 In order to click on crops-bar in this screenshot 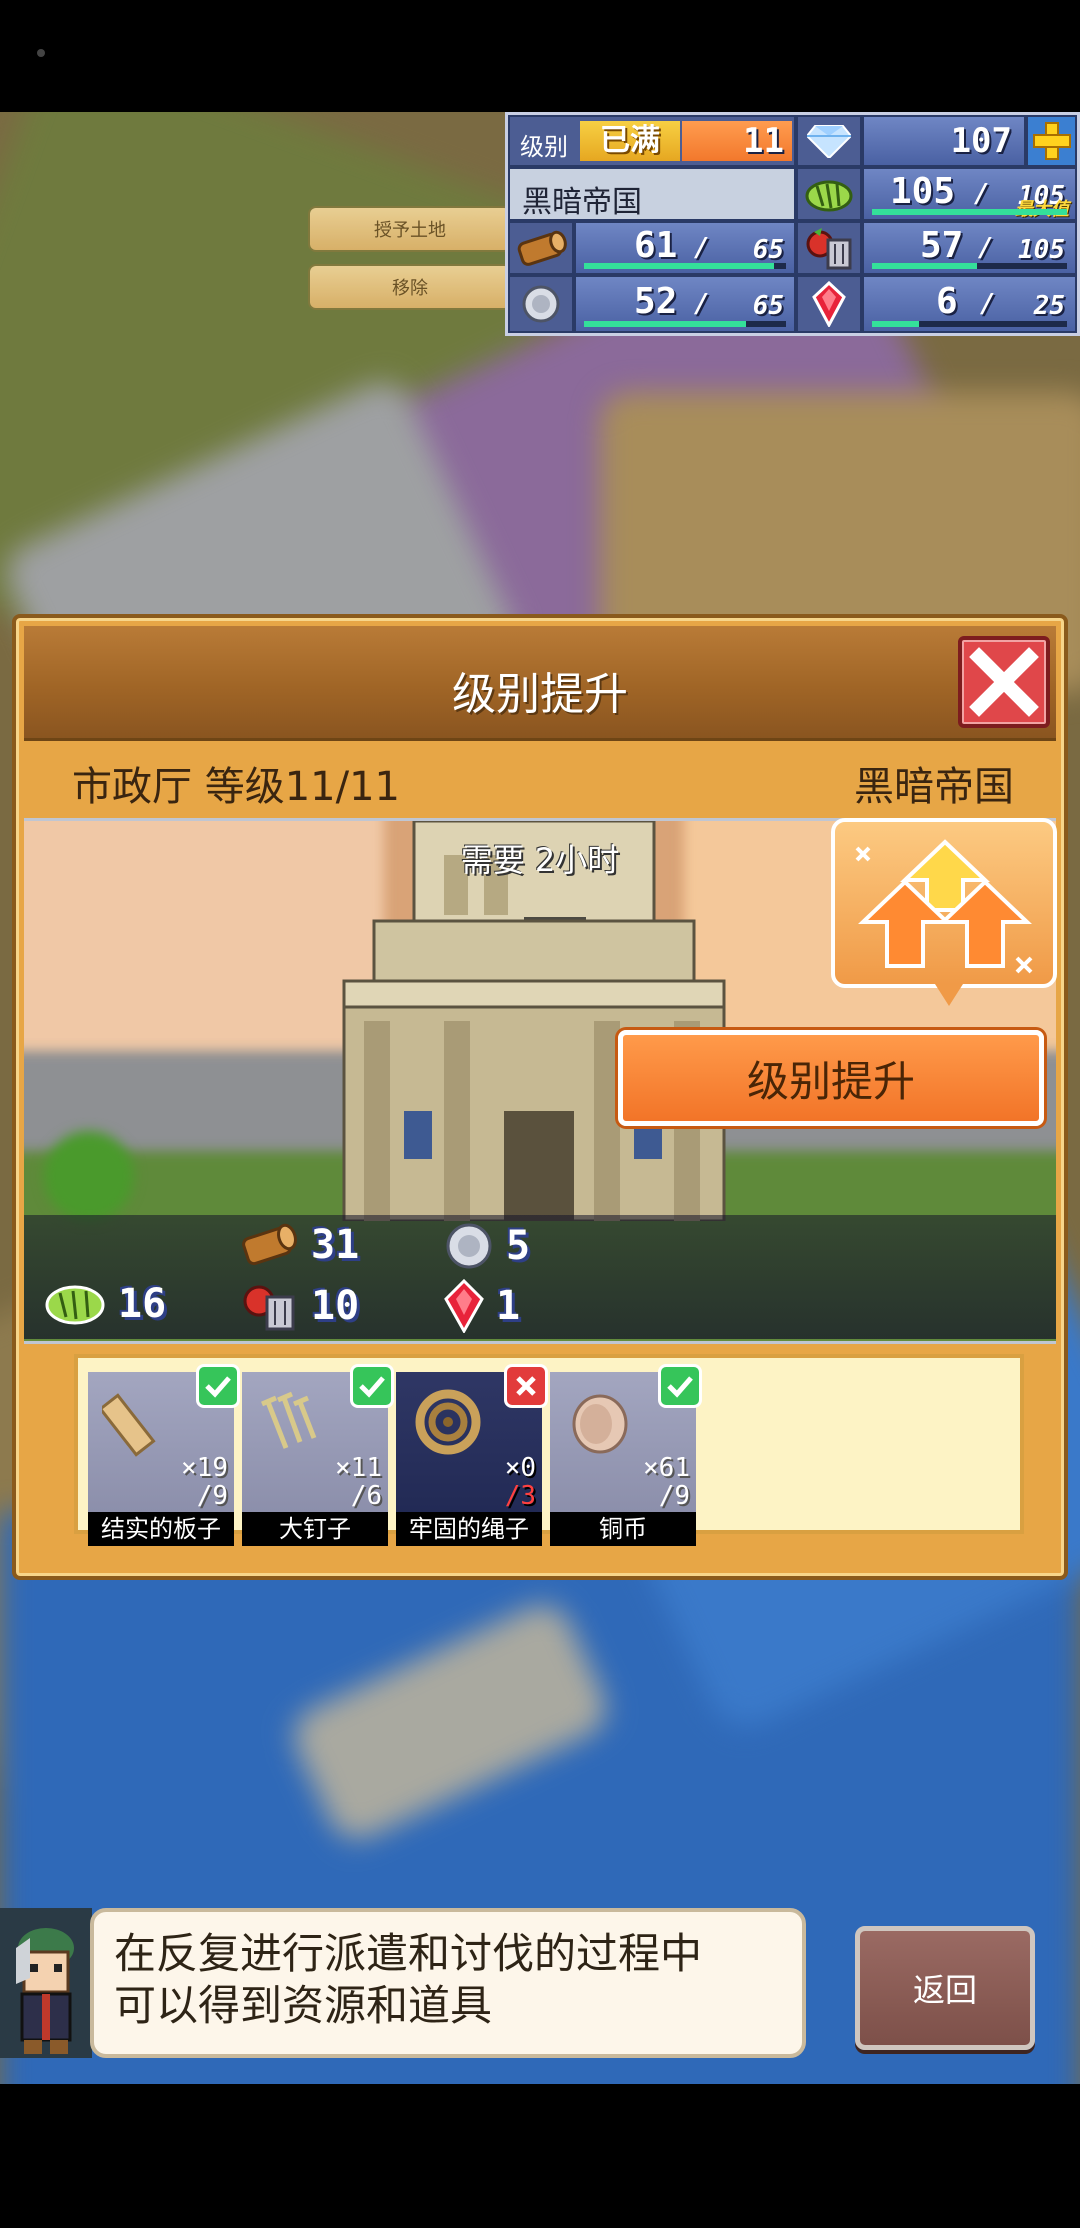, I will do `click(969, 212)`.